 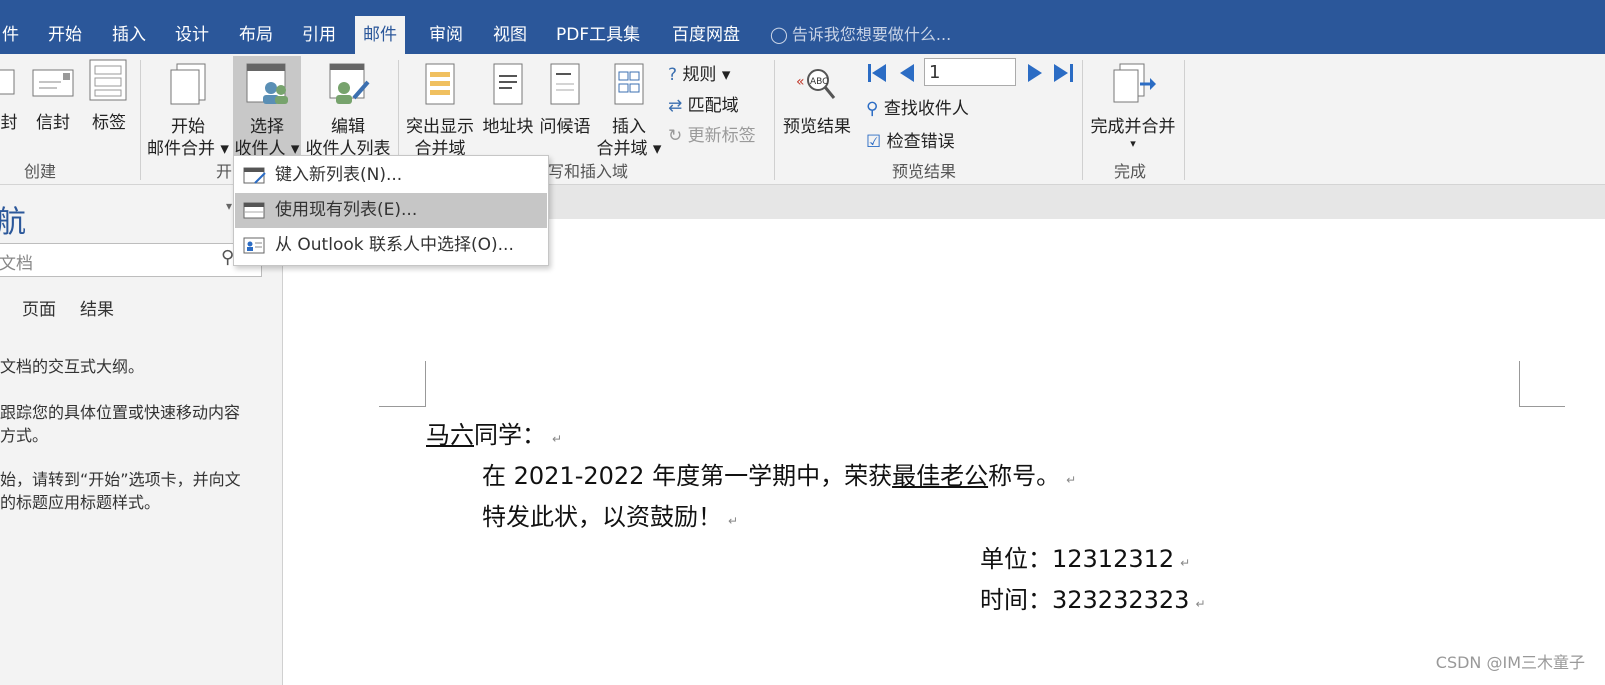 What do you see at coordinates (878, 73) in the screenshot?
I see `first-record-icon` at bounding box center [878, 73].